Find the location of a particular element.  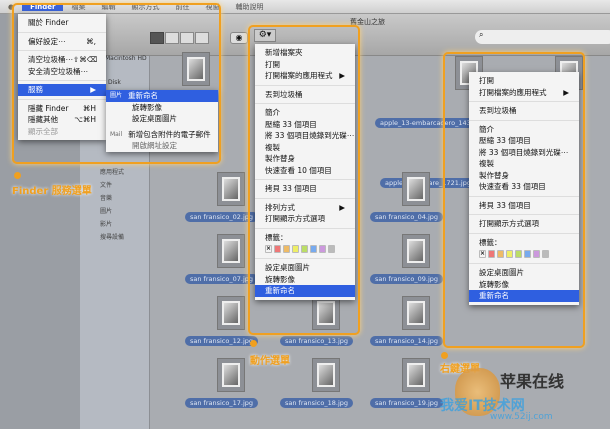

eye-icon: ◉ is located at coordinates (239, 38).